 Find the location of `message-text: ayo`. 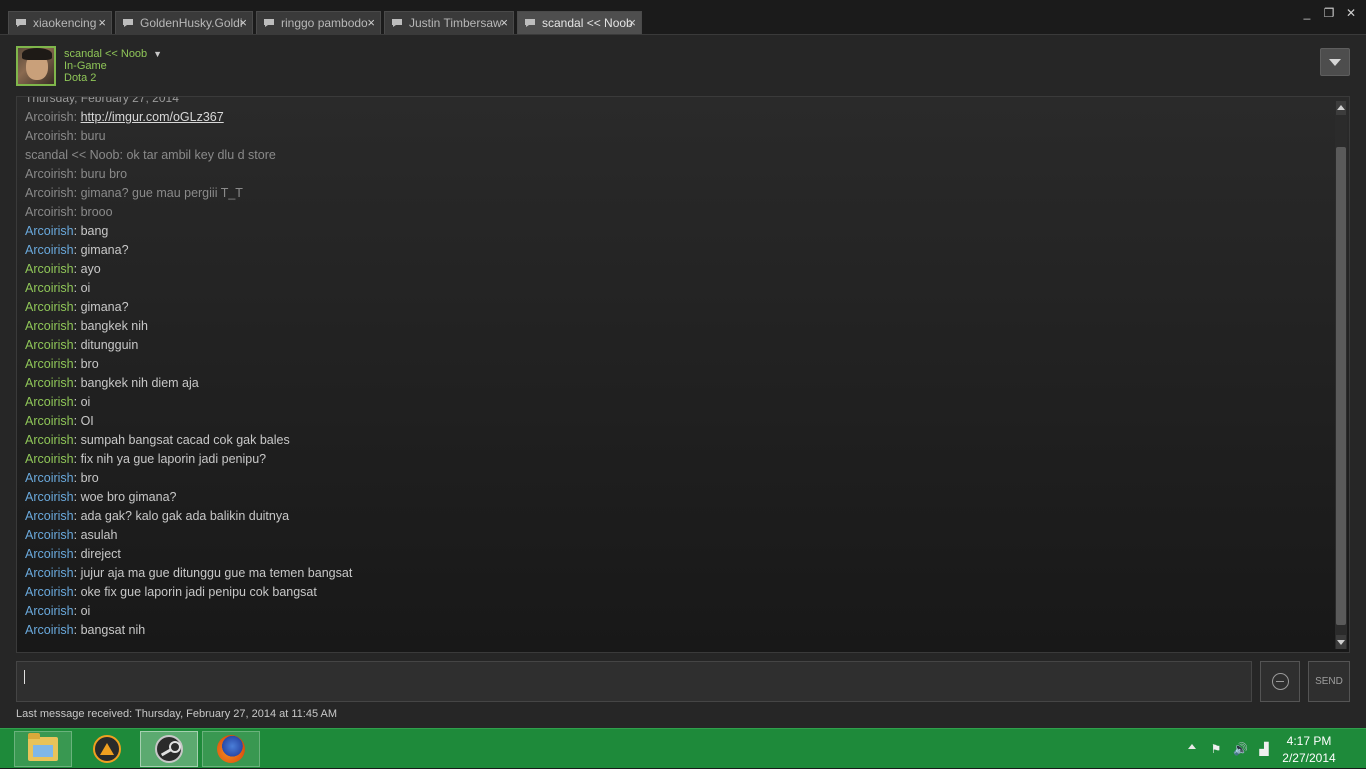

message-text: ayo is located at coordinates (90, 269).